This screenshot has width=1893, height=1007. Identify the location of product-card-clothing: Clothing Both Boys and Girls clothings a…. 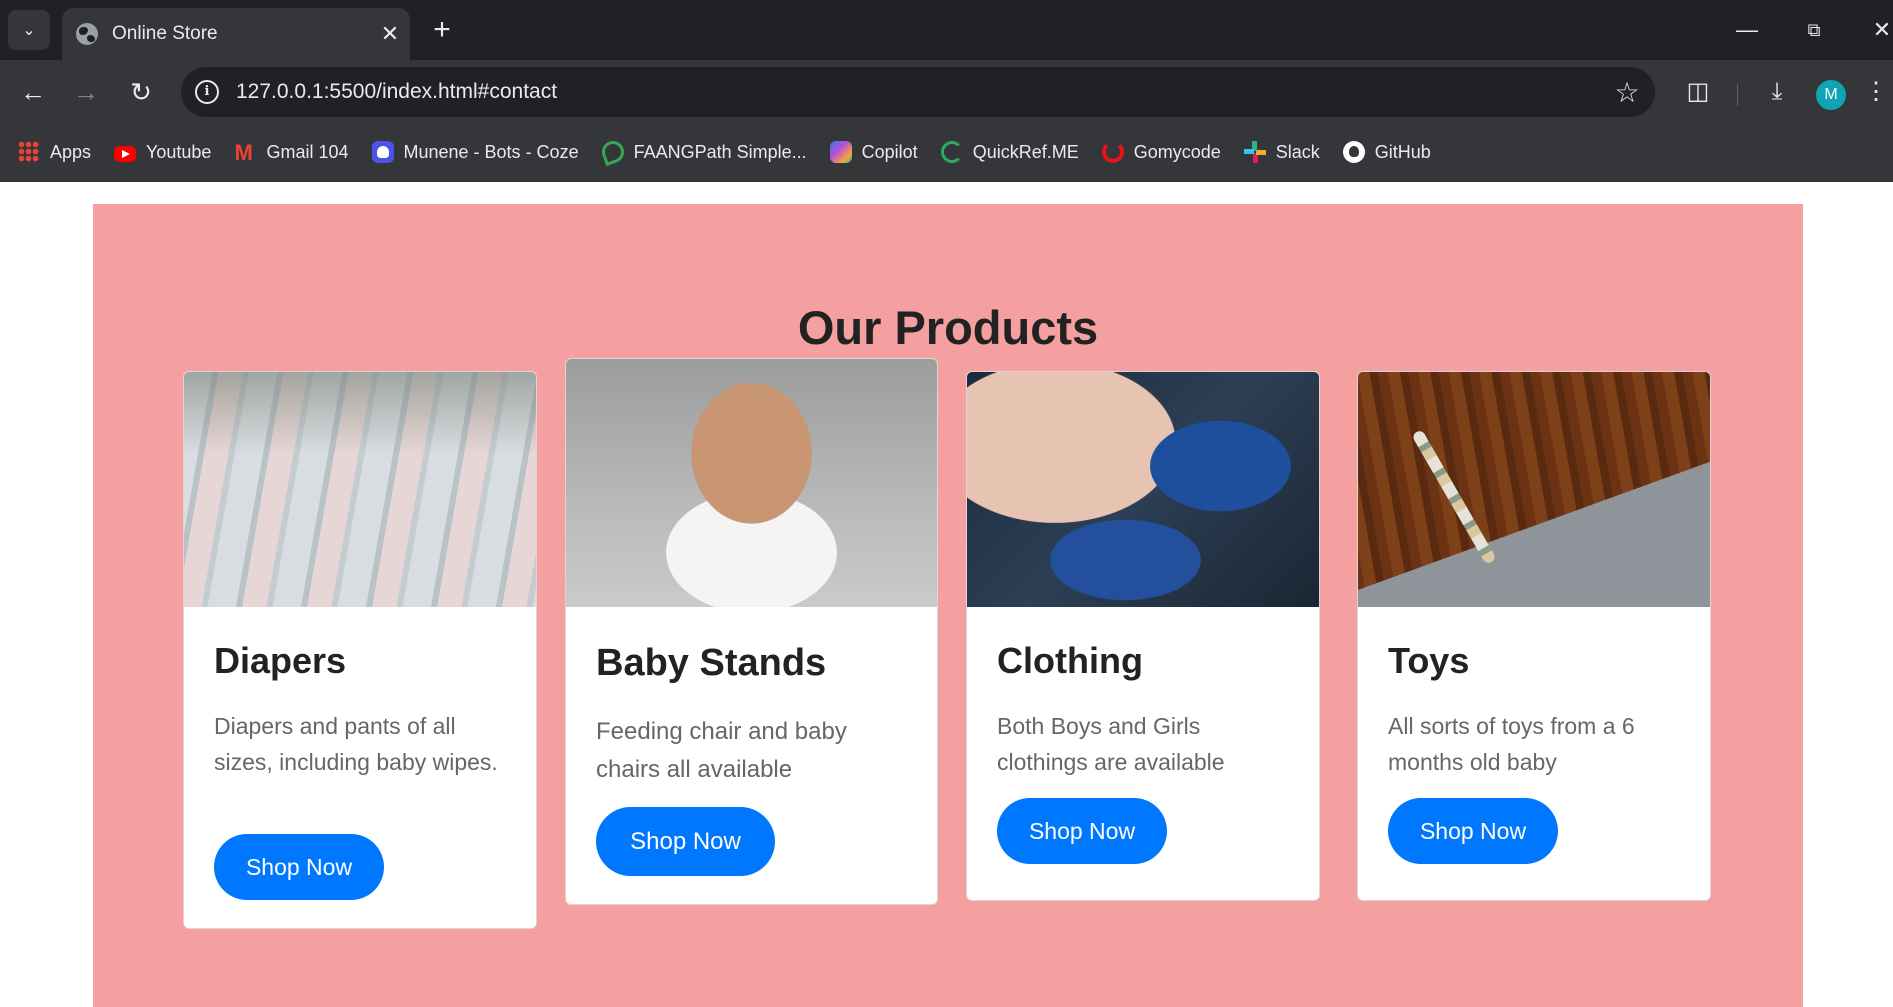
(1143, 636).